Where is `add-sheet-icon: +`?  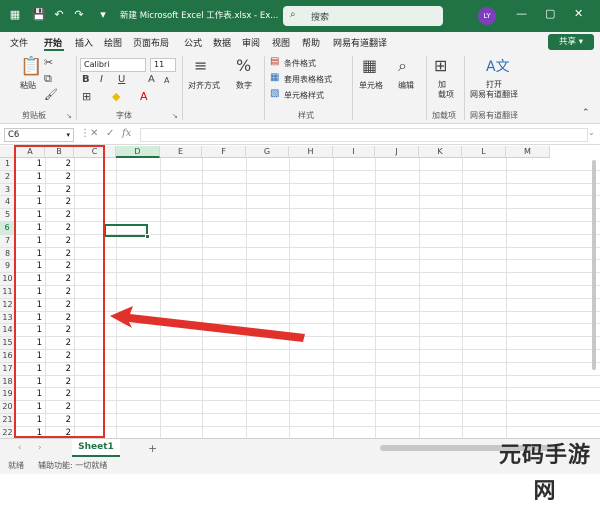 add-sheet-icon: + is located at coordinates (152, 448).